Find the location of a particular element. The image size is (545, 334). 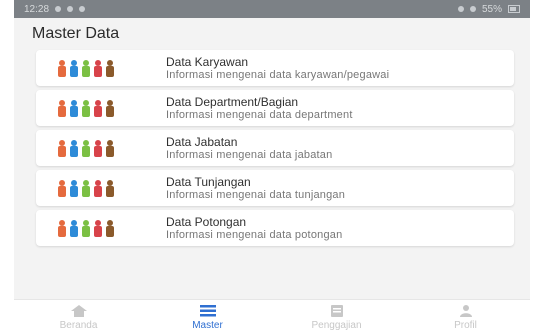

nav-label: Master is located at coordinates (207, 325).